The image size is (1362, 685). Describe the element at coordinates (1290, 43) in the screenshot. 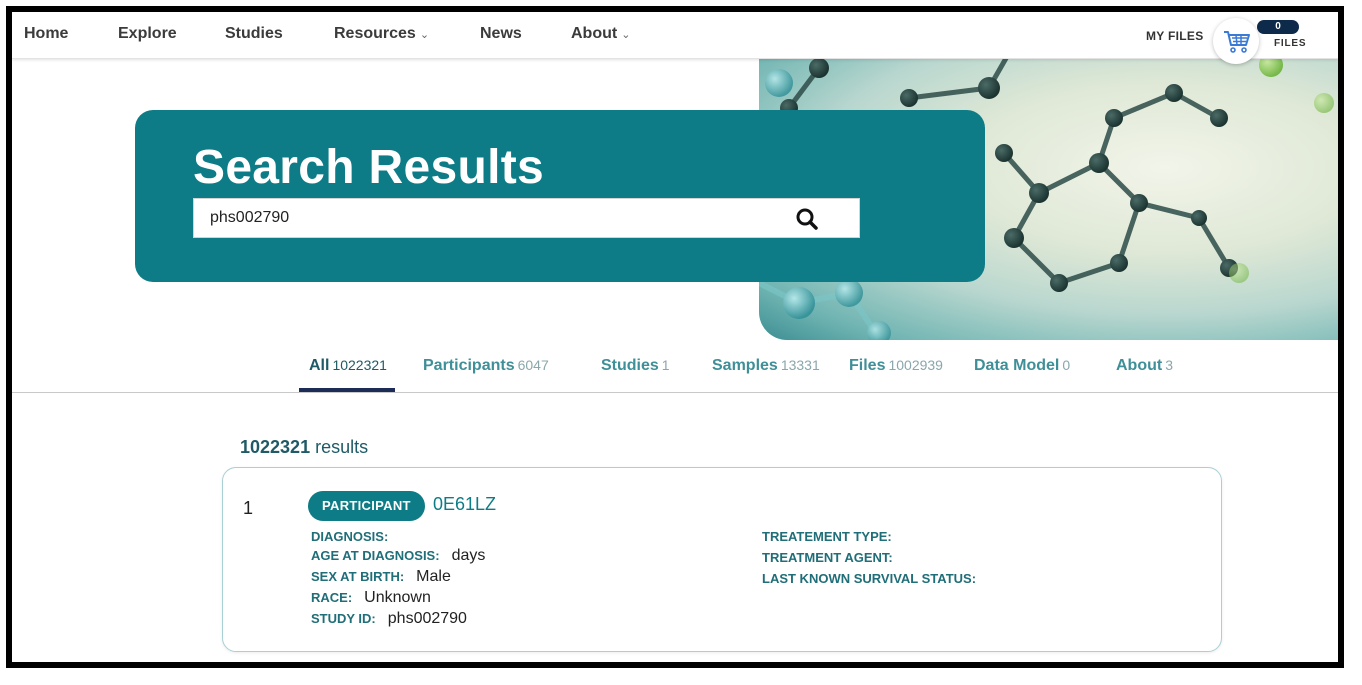

I see `files-label: FILES` at that location.